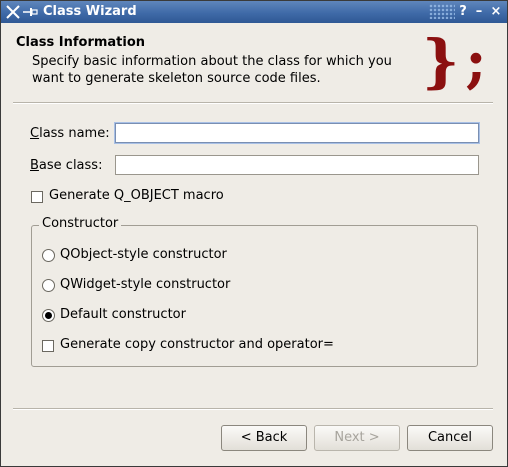 Image resolution: width=508 pixels, height=467 pixels. Describe the element at coordinates (479, 11) in the screenshot. I see `minimize-button: –` at that location.